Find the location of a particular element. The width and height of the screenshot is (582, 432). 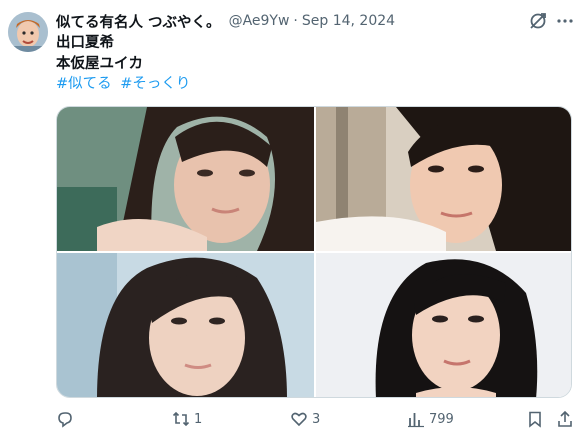

grok-icon is located at coordinates (538, 21).